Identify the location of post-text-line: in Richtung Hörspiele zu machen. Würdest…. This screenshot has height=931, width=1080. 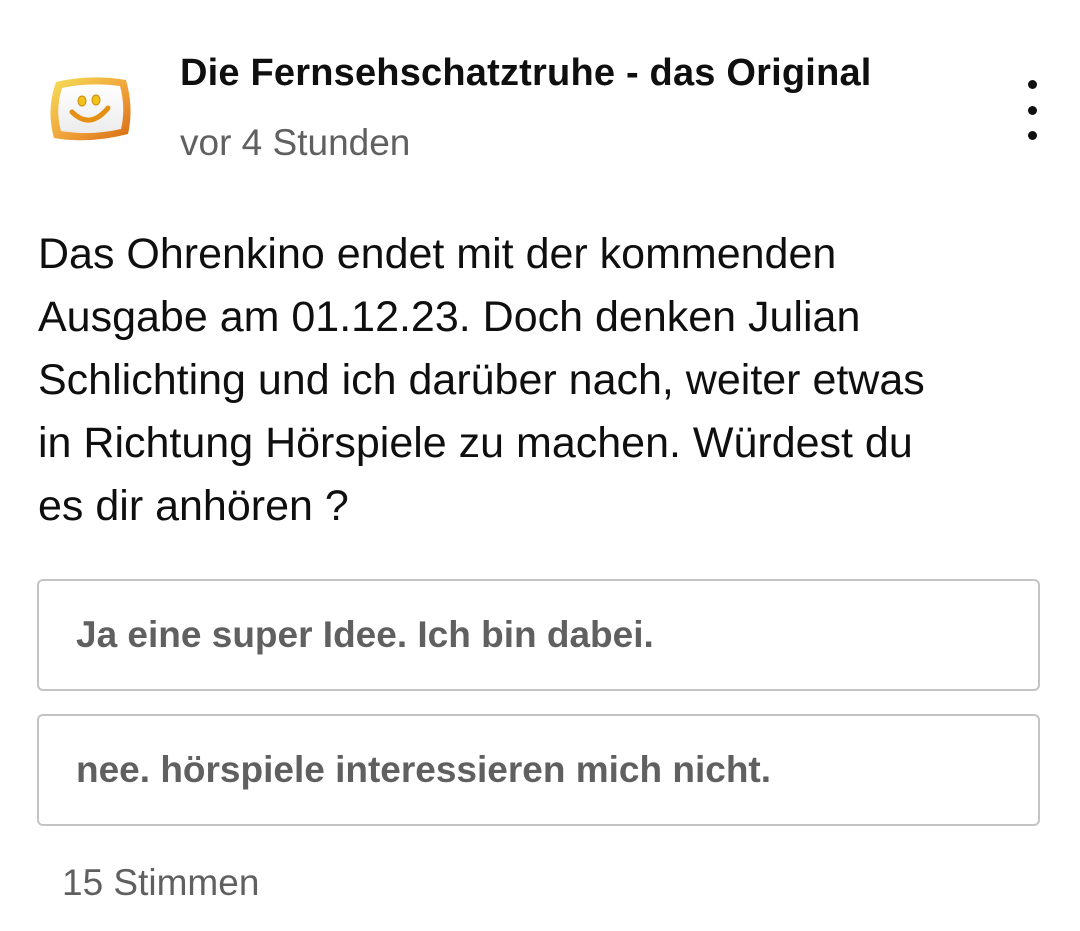
(475, 443).